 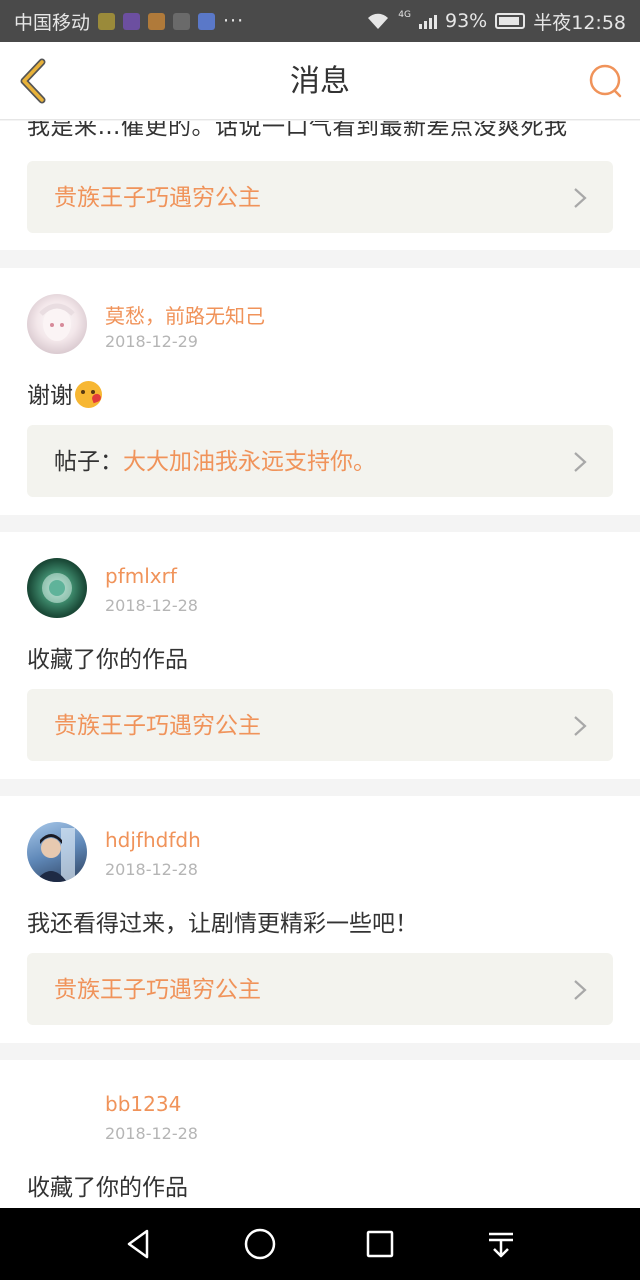 I want to click on status-right: 4G 93% 半夜12:58, so click(x=496, y=21).